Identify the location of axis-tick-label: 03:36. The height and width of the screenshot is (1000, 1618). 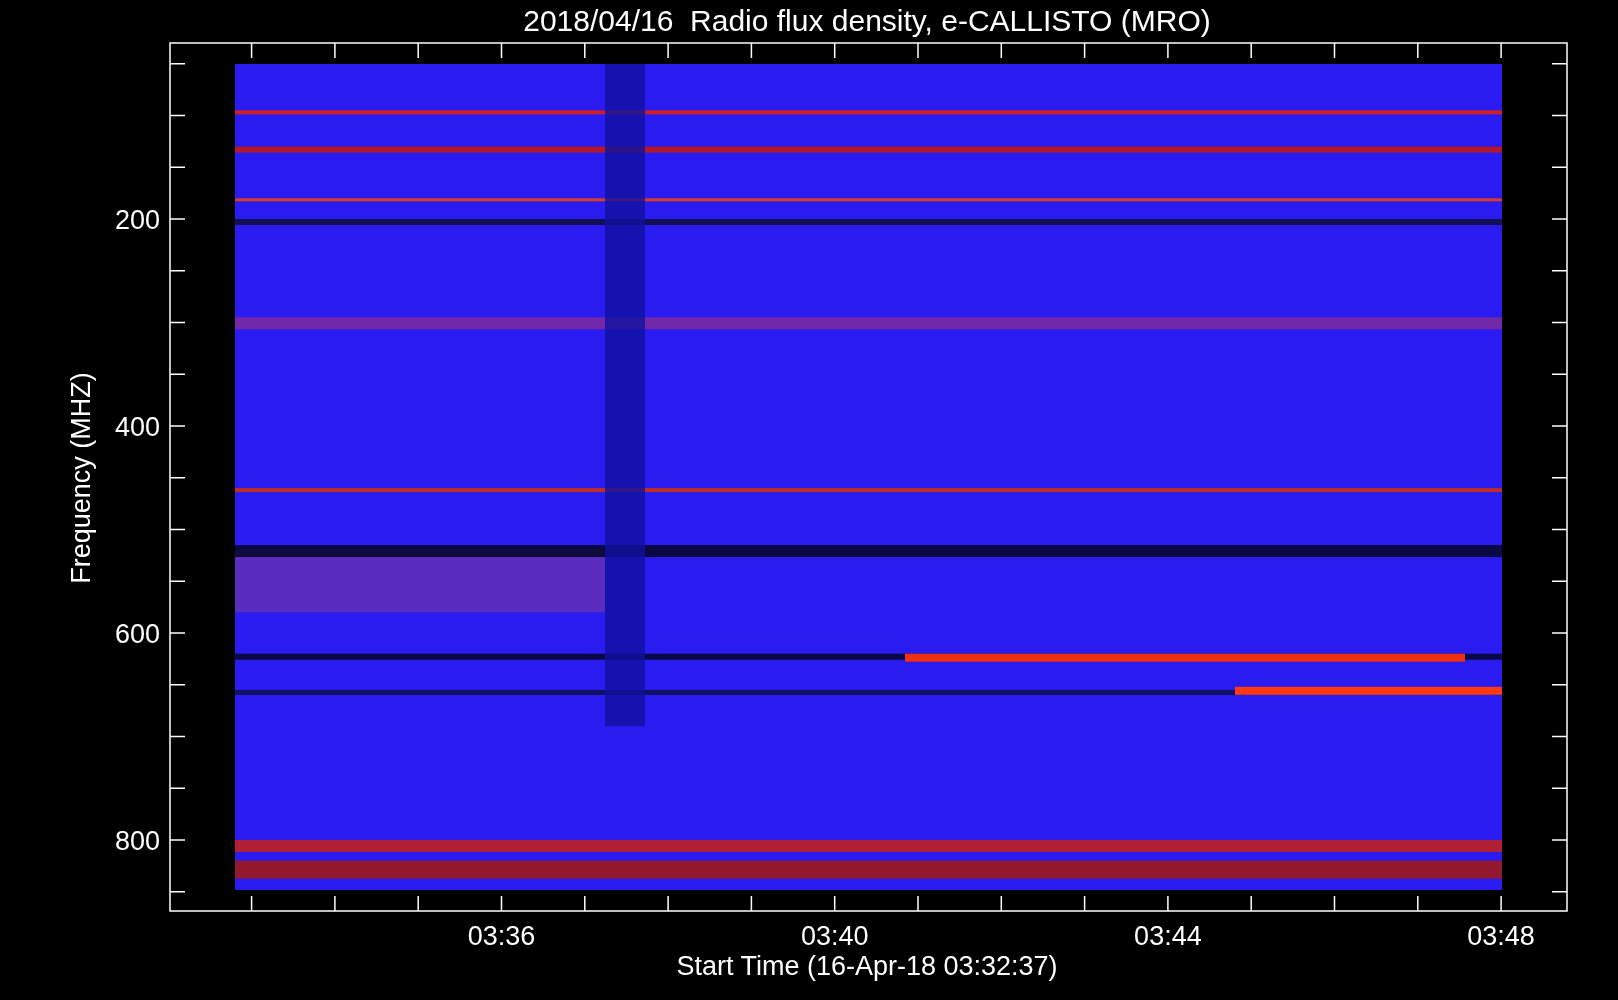
(501, 936).